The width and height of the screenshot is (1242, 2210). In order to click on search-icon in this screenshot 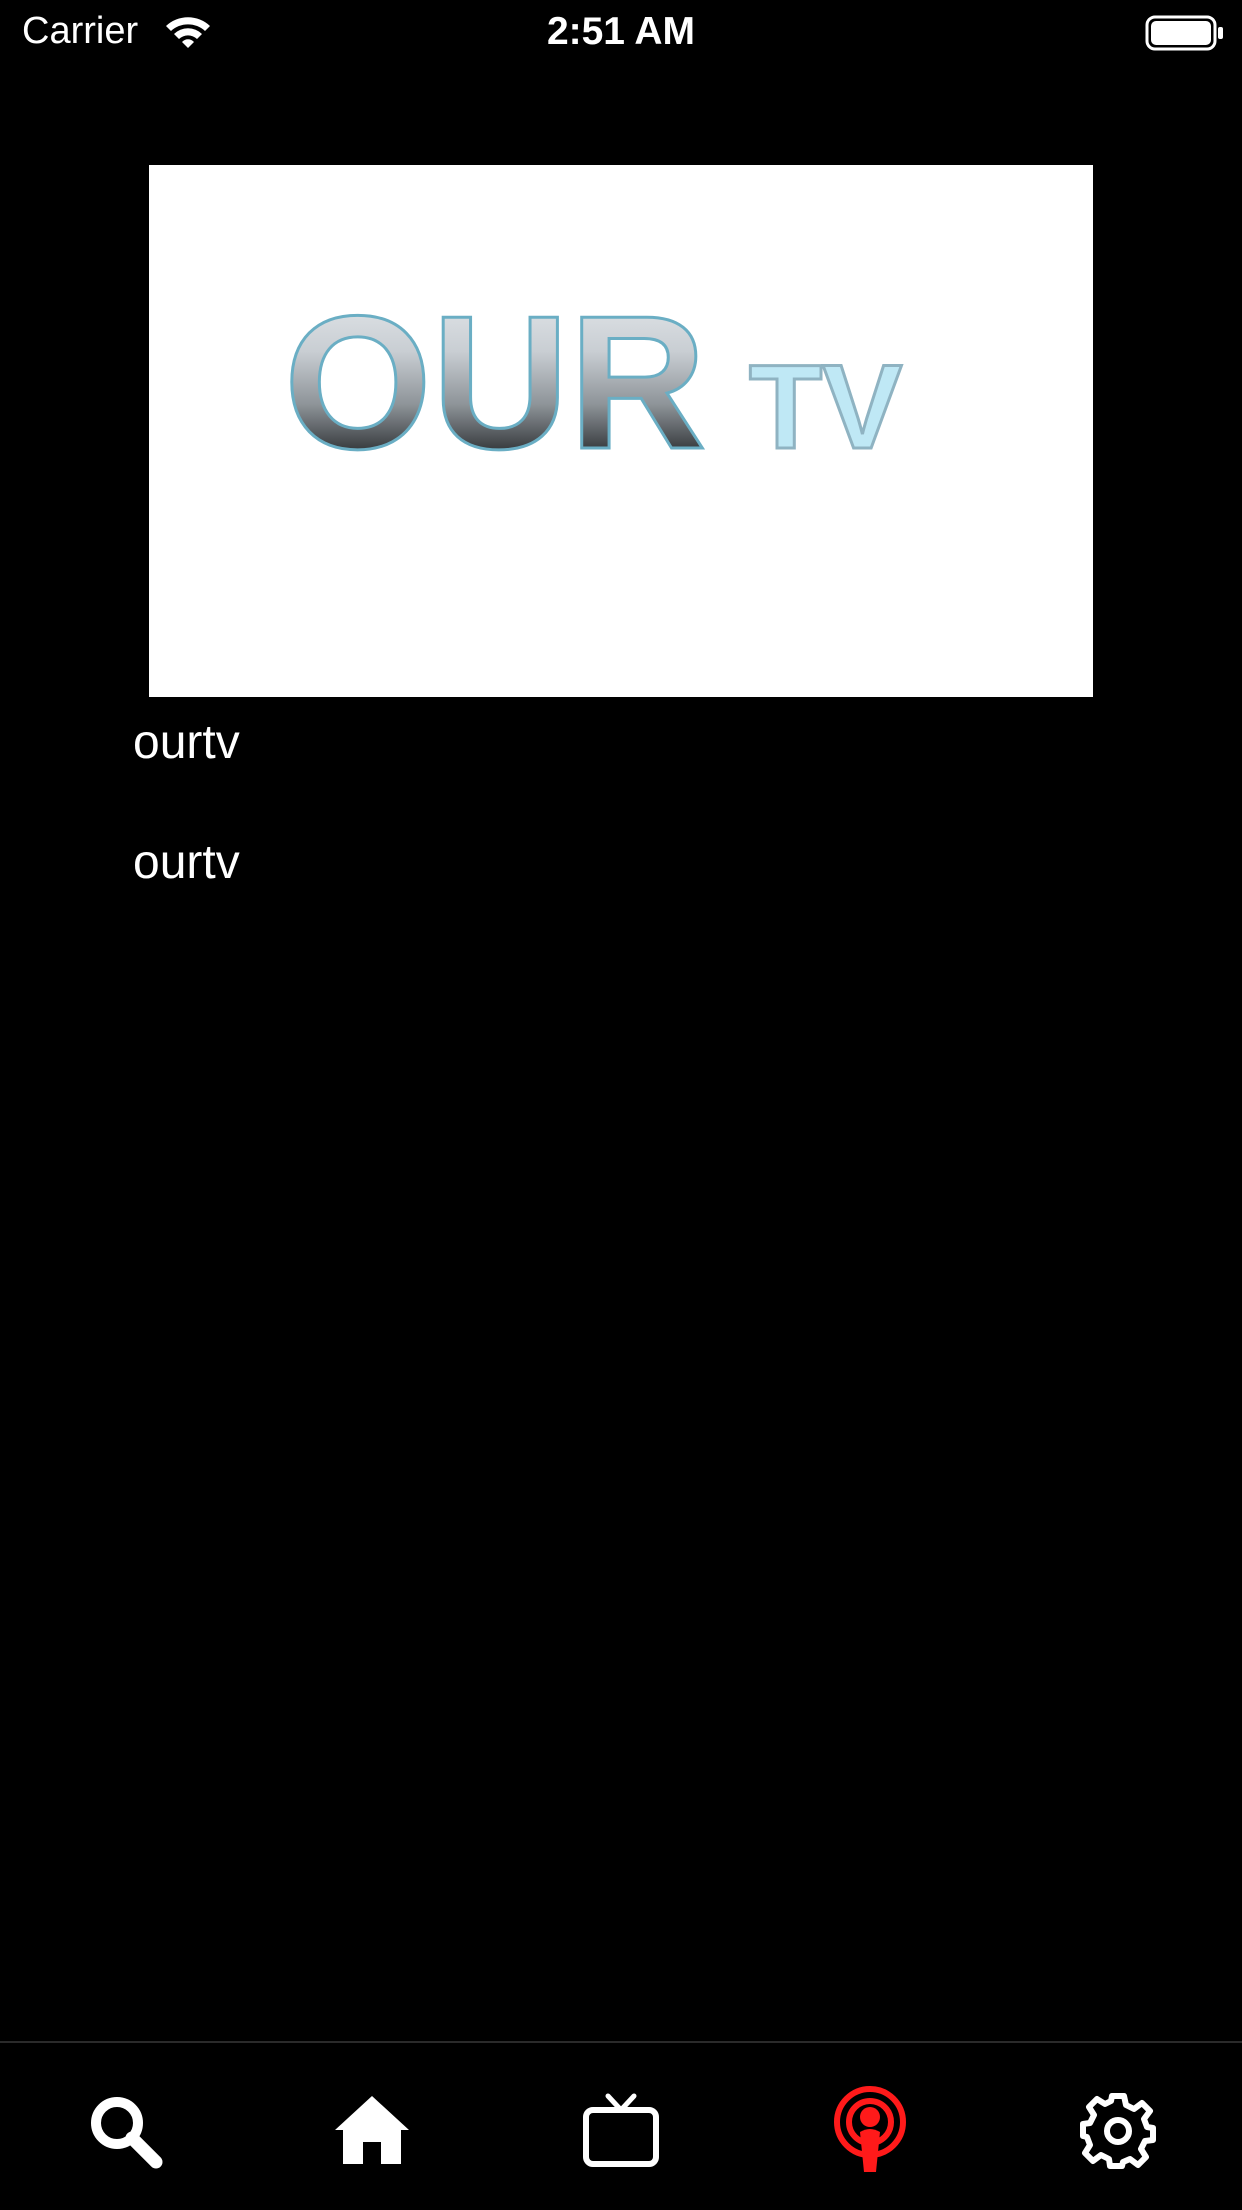, I will do `click(125, 2133)`.